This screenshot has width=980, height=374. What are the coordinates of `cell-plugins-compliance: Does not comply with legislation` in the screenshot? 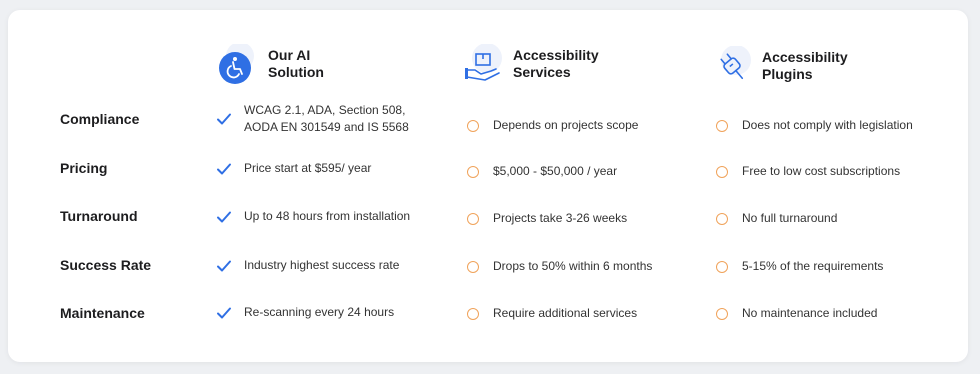 It's located at (814, 125).